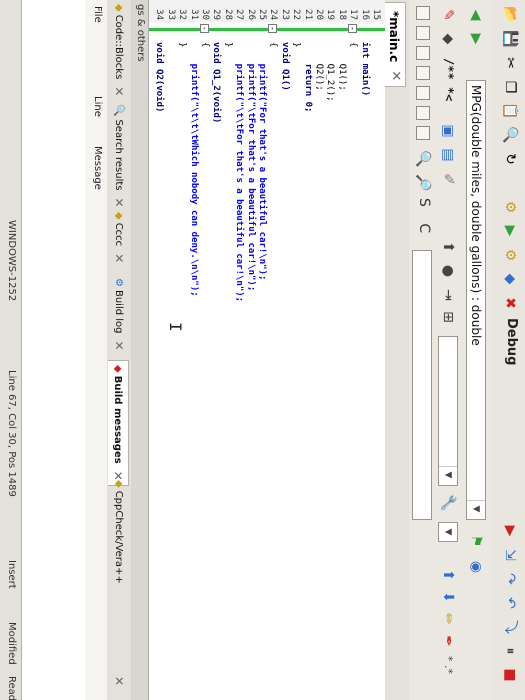 This screenshot has width=525, height=700. Describe the element at coordinates (448, 39) in the screenshot. I see `toggle-comment-icon: ◆` at that location.